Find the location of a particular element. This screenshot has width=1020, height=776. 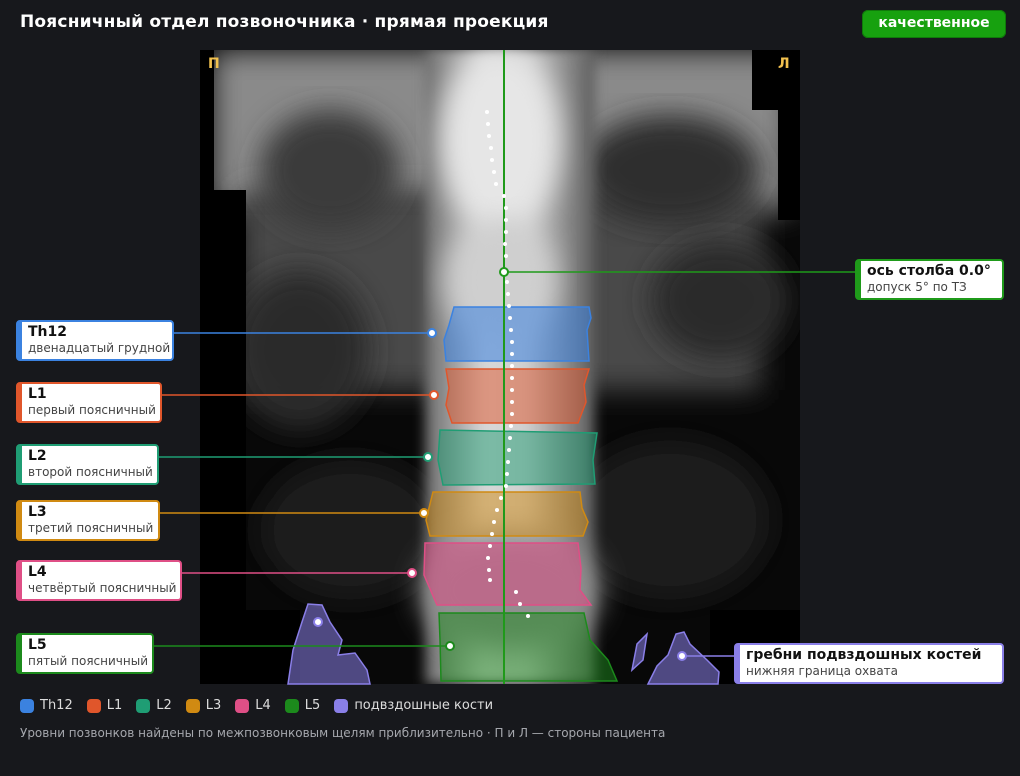

callout-axis-desc: допуск 5° по ТЗ is located at coordinates (917, 287).